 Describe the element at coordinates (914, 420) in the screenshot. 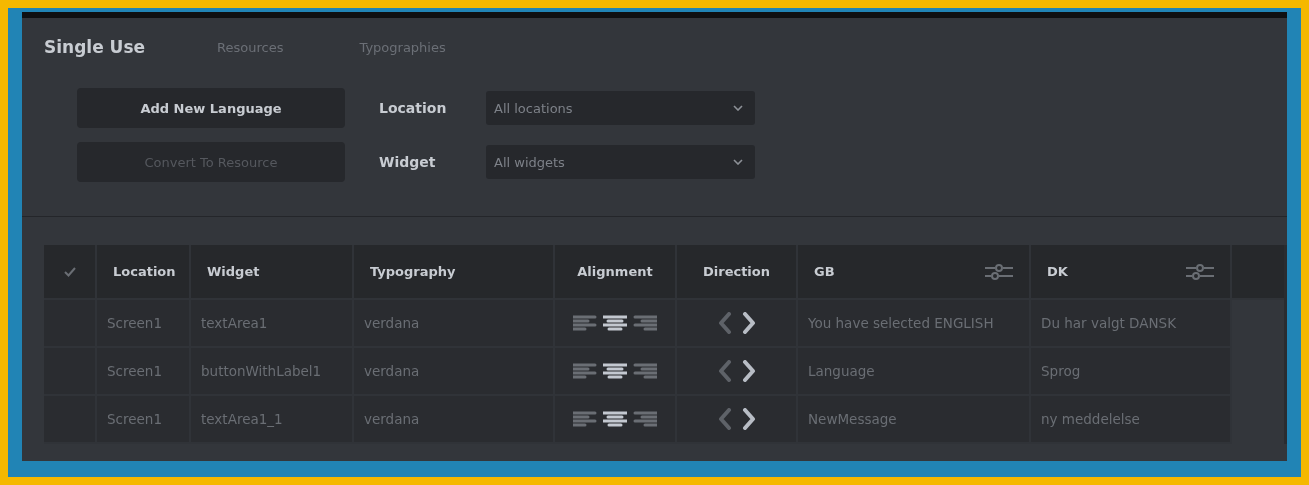

I see `table-cell: NewMessage` at that location.